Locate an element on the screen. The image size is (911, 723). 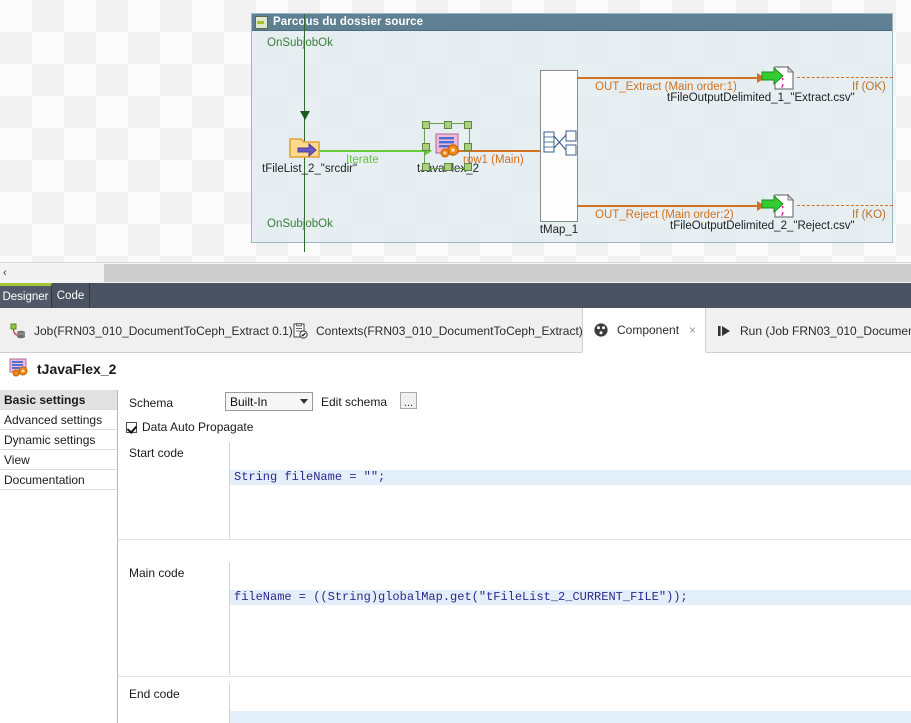
tab-run: Run (Job FRN03_010_Document is located at coordinates (808, 330).